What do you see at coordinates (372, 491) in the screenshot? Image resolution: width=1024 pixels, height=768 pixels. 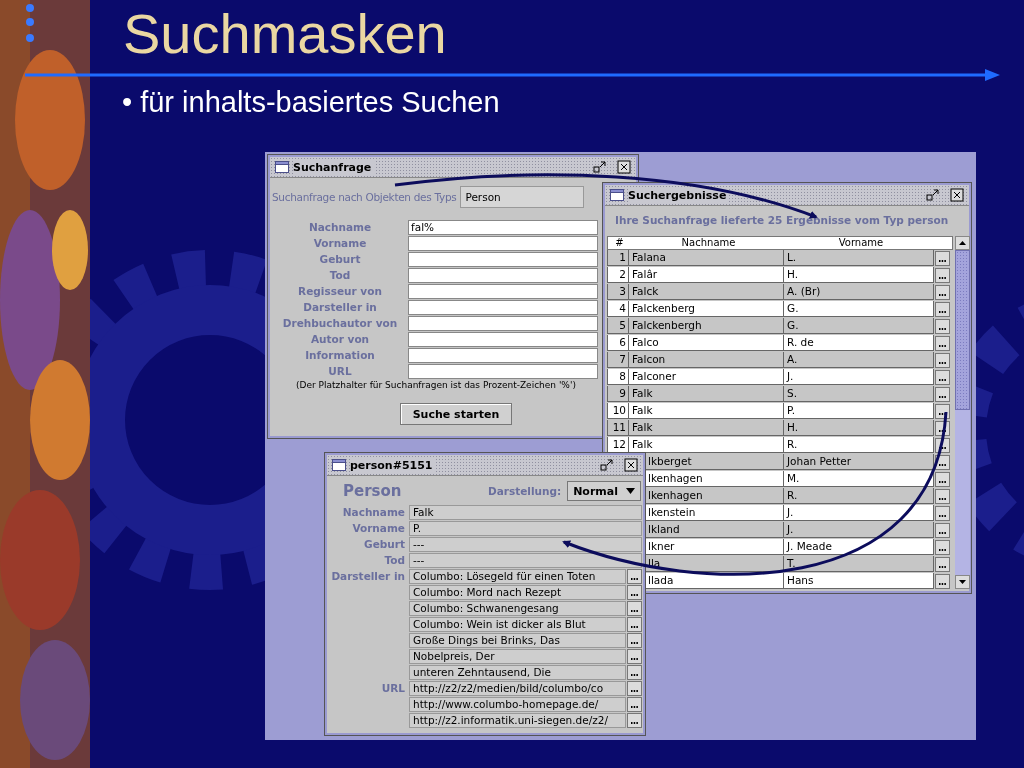 I see `record-heading: Person` at bounding box center [372, 491].